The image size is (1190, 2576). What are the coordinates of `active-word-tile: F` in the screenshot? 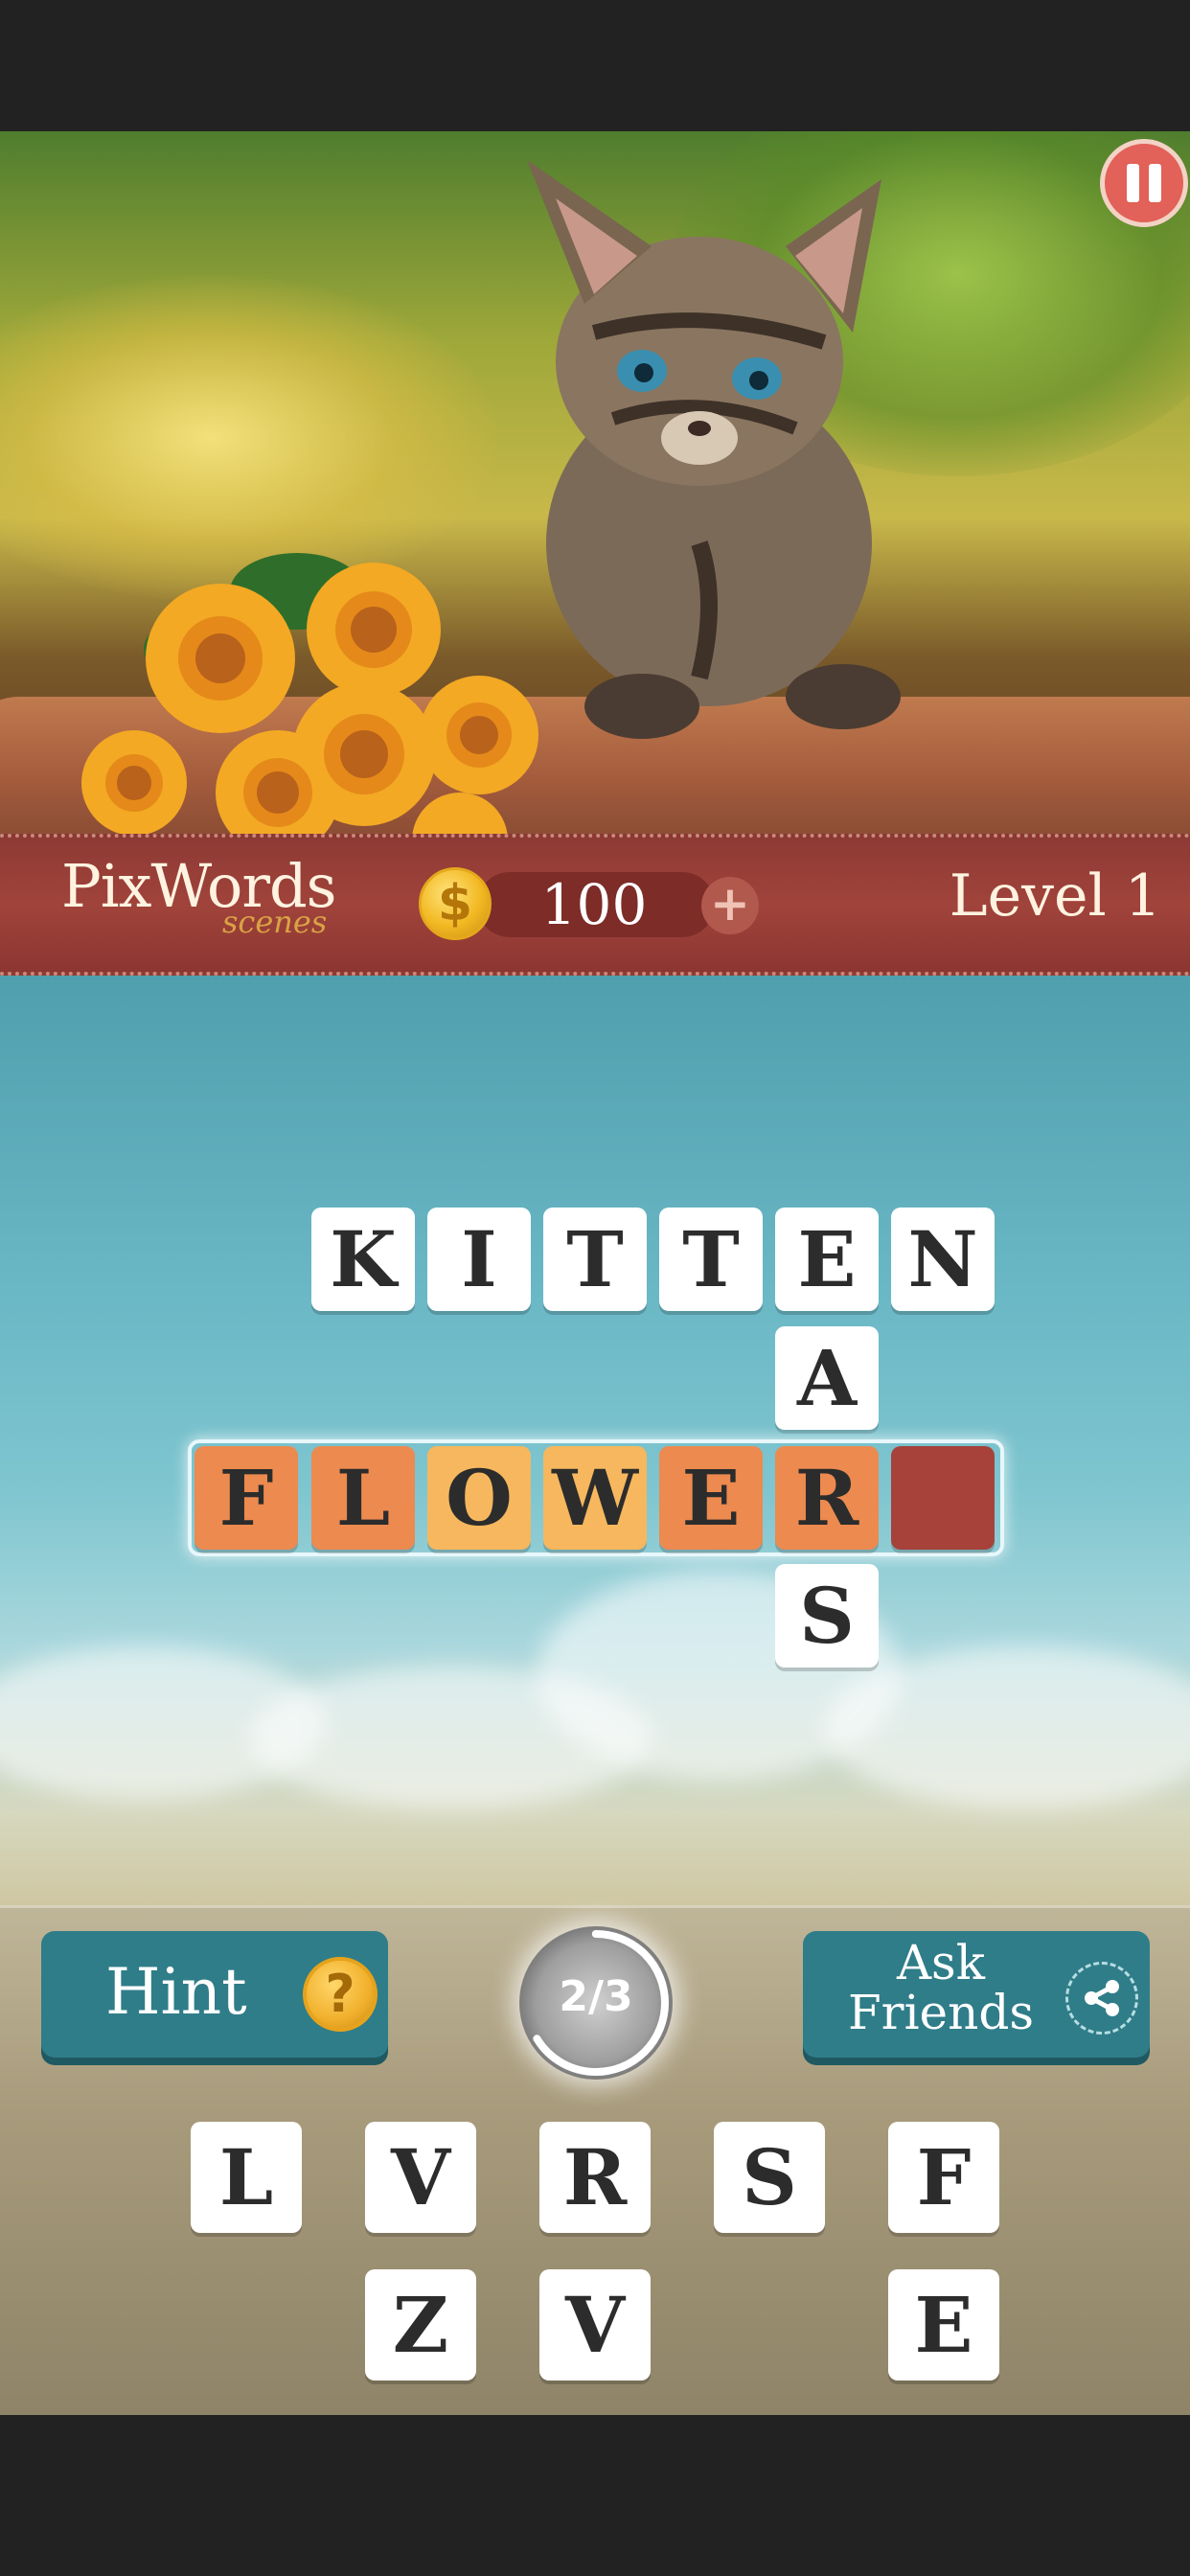 It's located at (247, 1498).